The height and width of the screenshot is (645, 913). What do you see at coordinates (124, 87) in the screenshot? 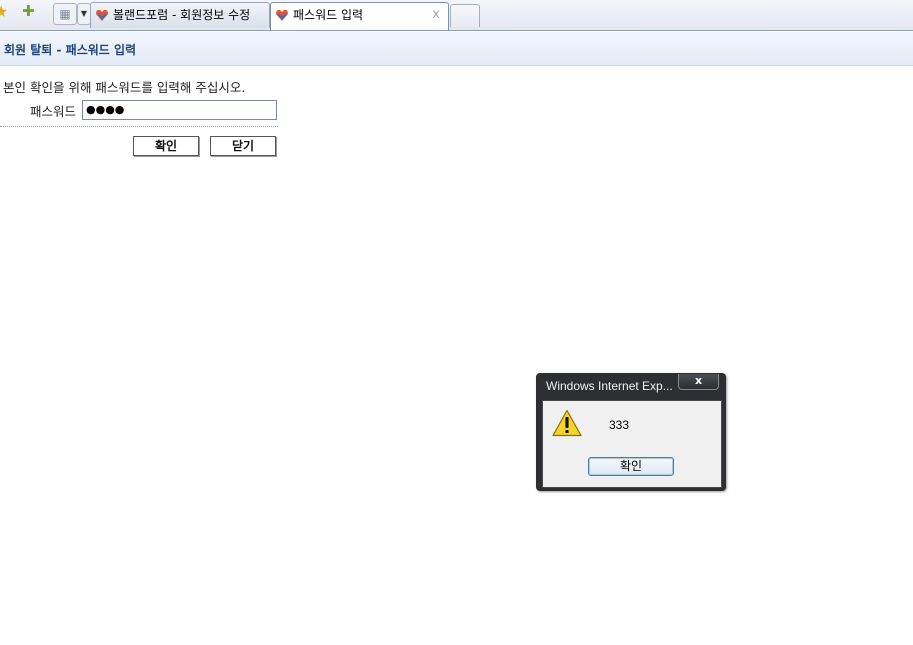
I see `instruction-text: 본인 확인을 위해 패스워드를 입력해 주십시오.` at bounding box center [124, 87].